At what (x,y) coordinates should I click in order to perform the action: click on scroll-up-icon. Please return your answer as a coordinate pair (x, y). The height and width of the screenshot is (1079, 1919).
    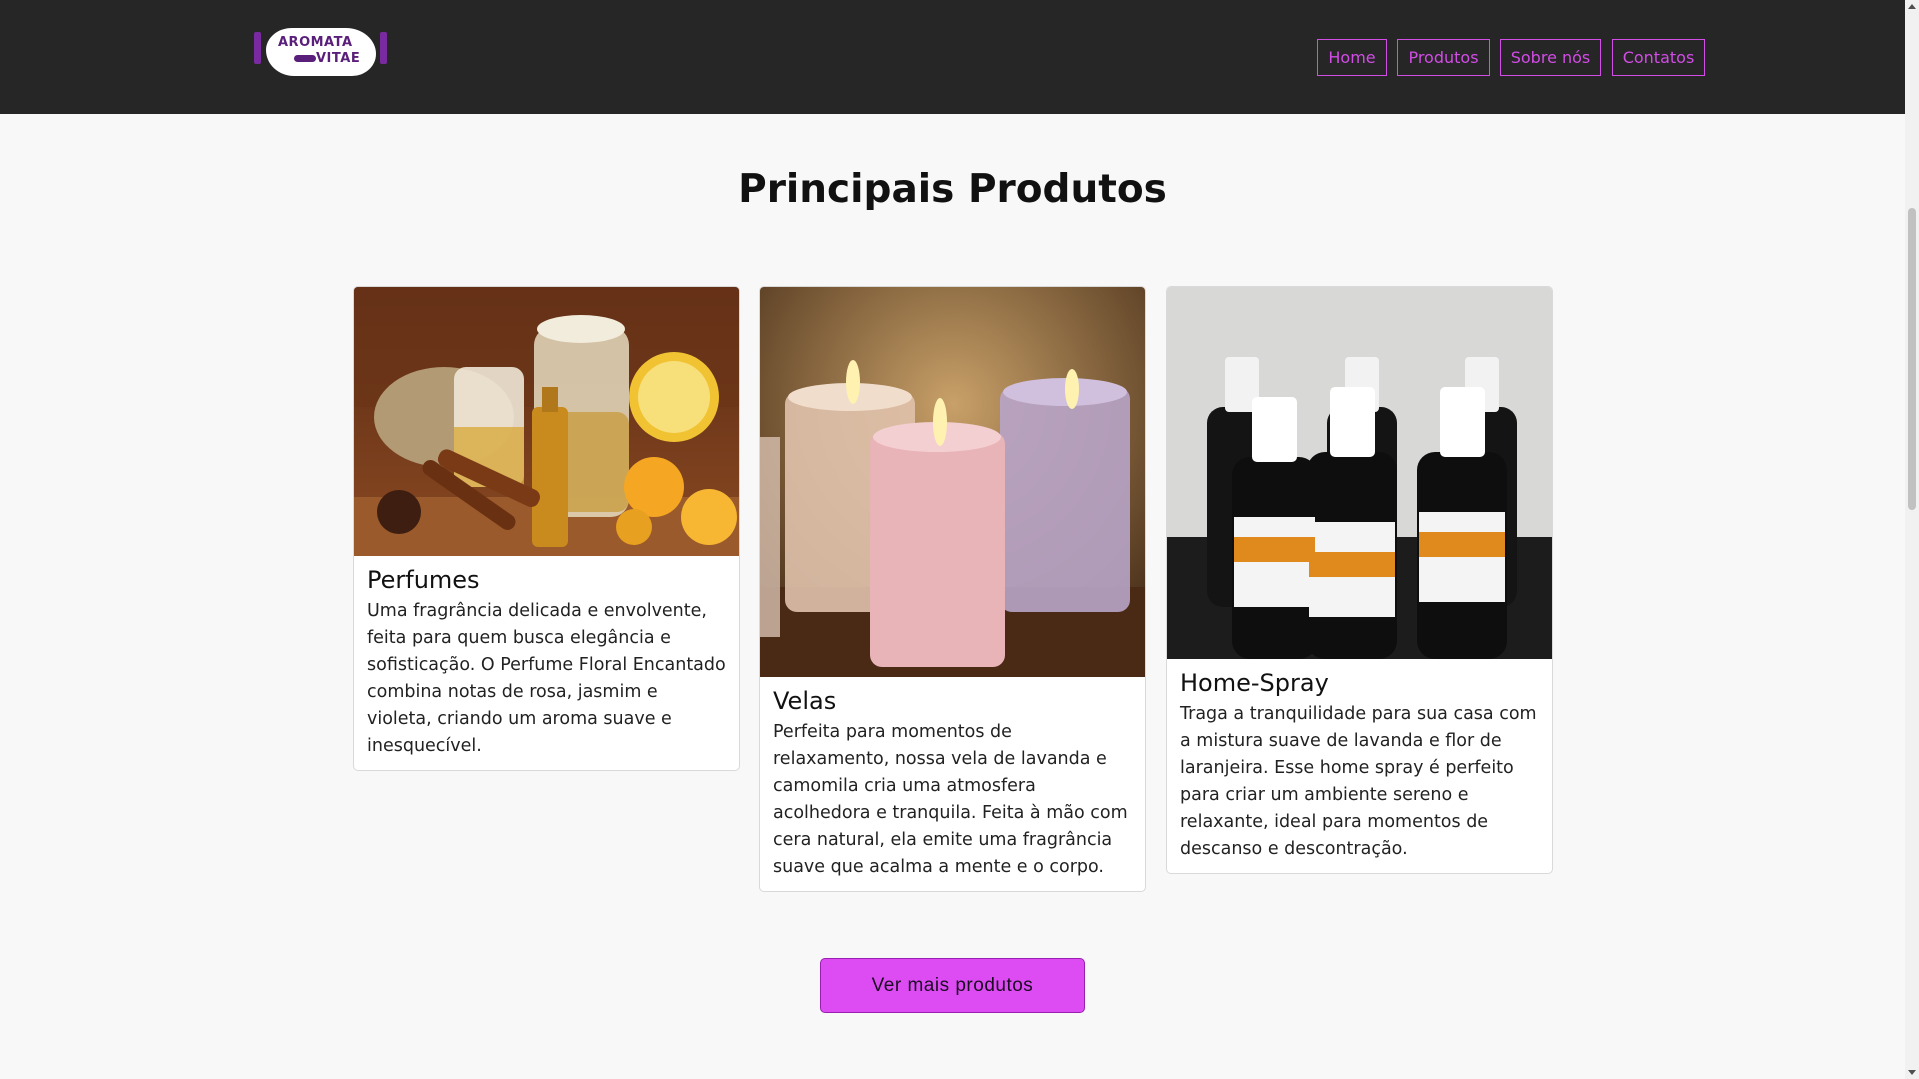
    Looking at the image, I should click on (1912, 6).